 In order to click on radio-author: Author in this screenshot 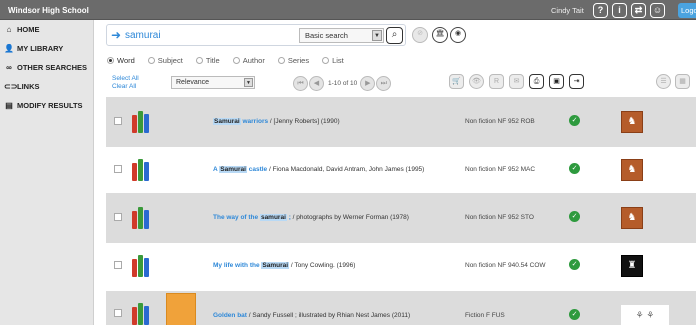, I will do `click(248, 60)`.